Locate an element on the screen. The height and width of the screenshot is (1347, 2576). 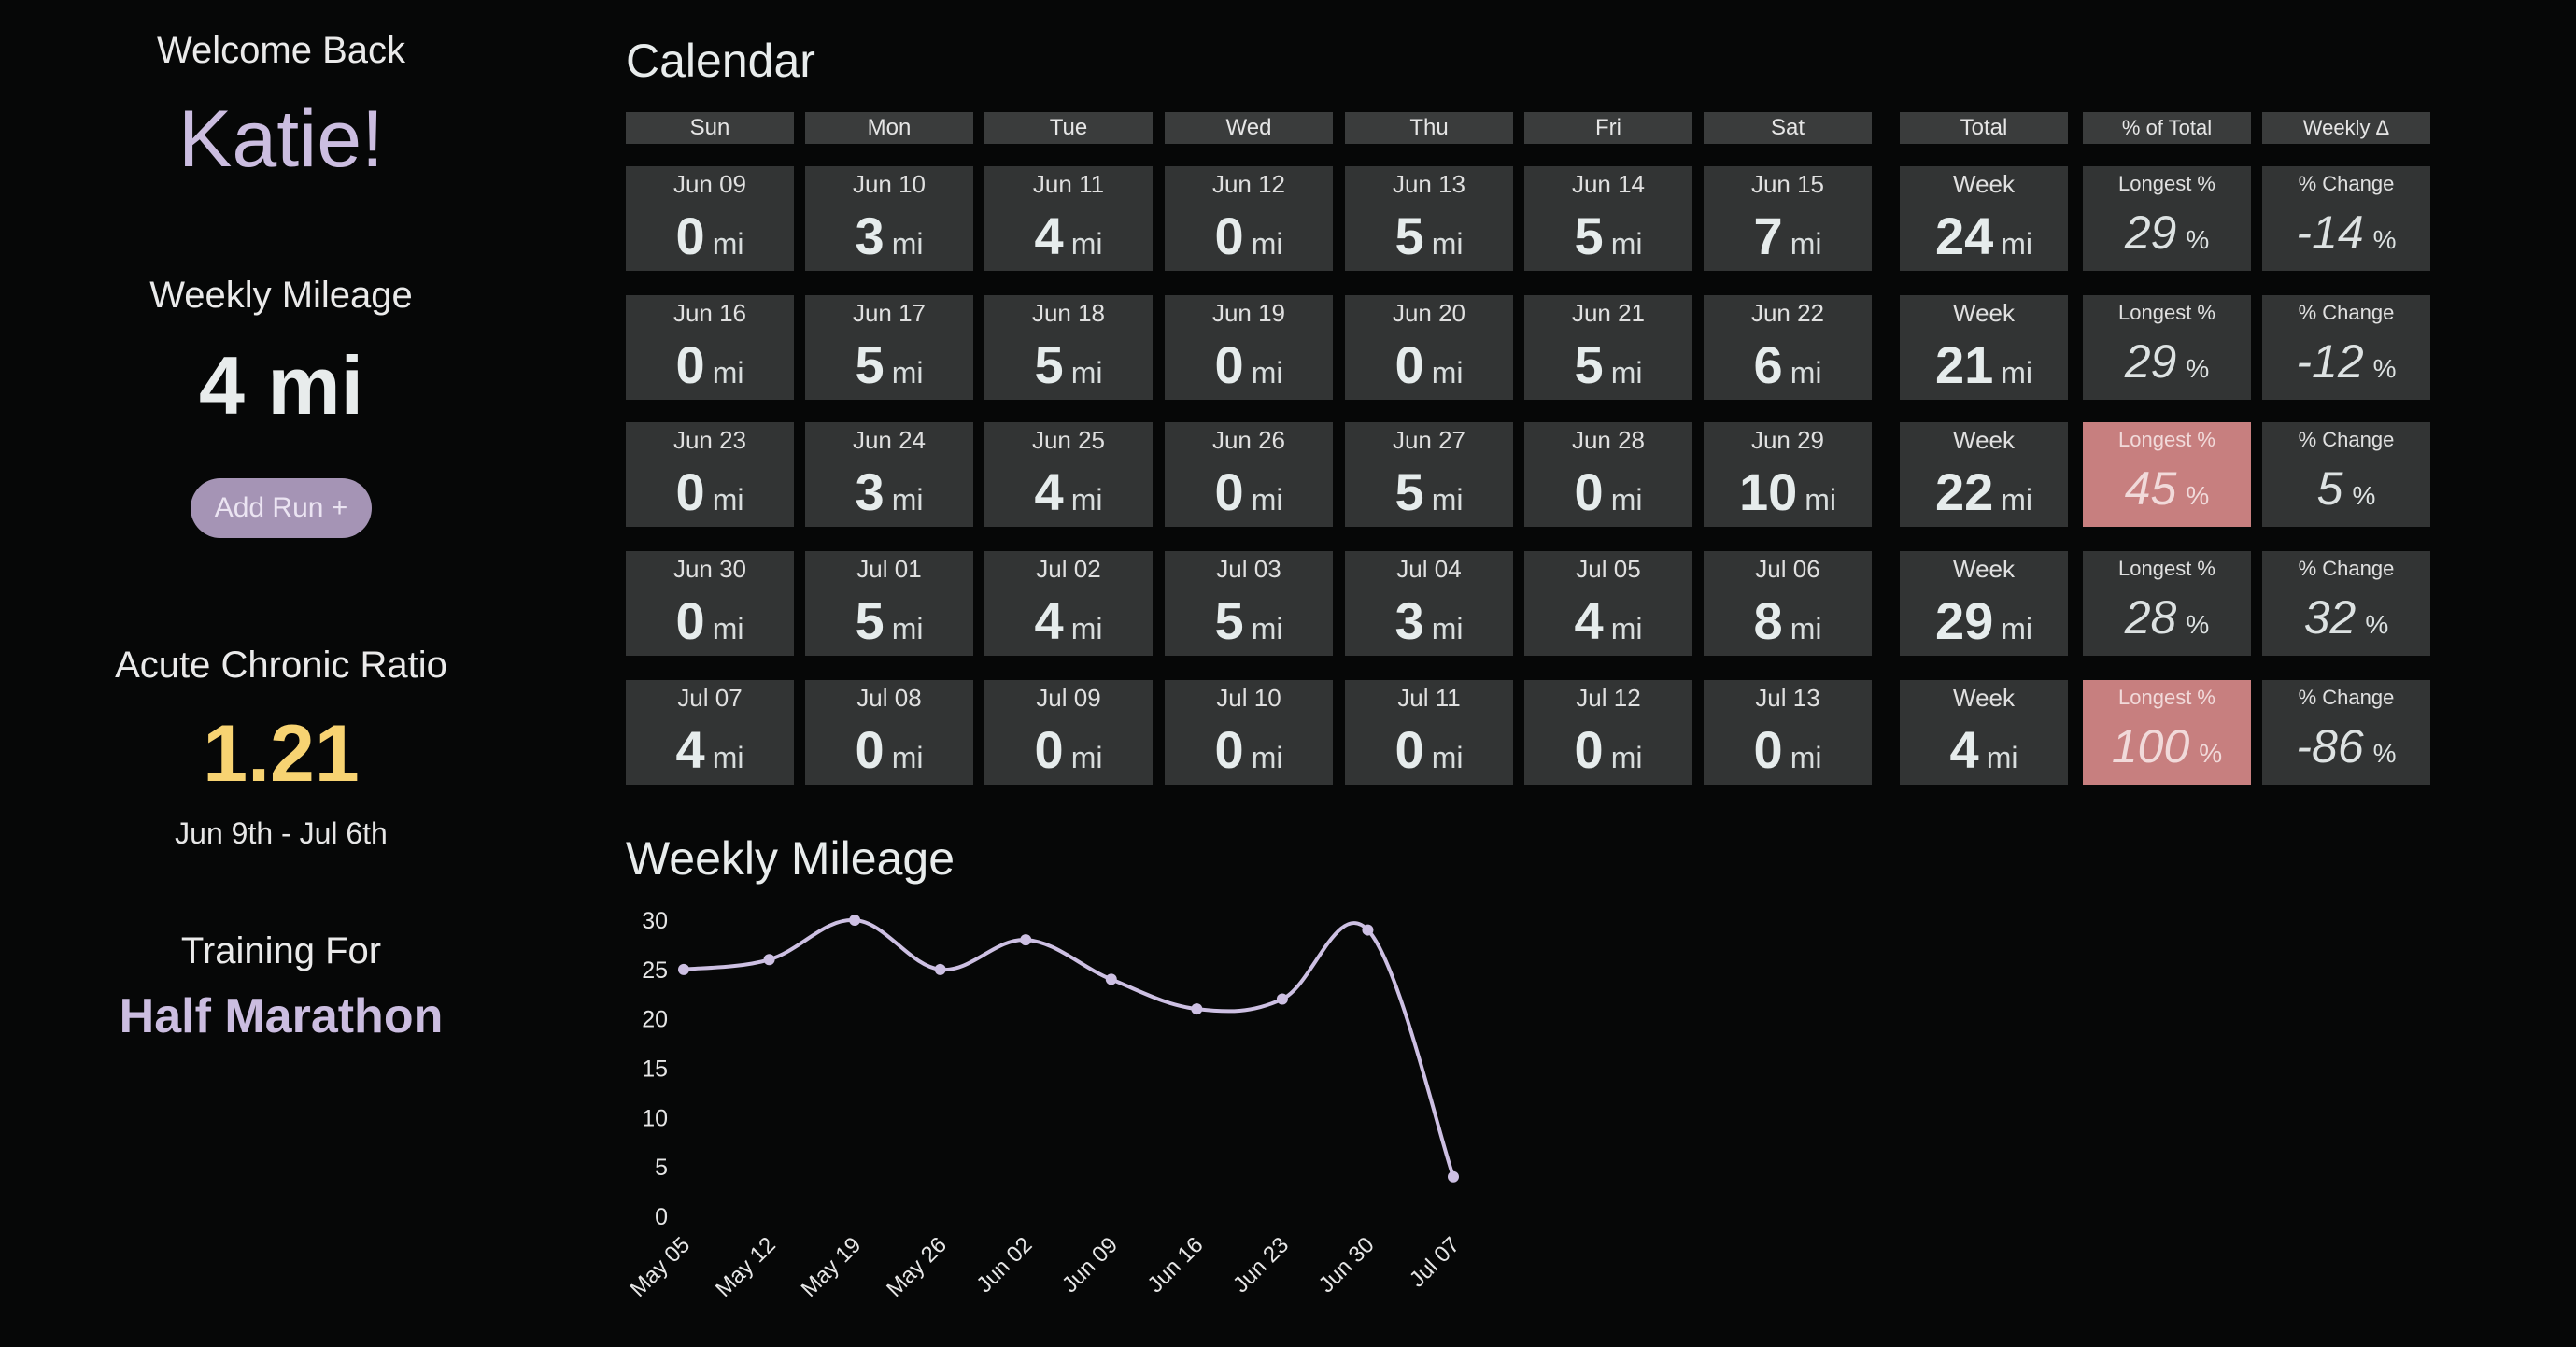
day-cell: Jun 16 0 mi is located at coordinates (710, 347).